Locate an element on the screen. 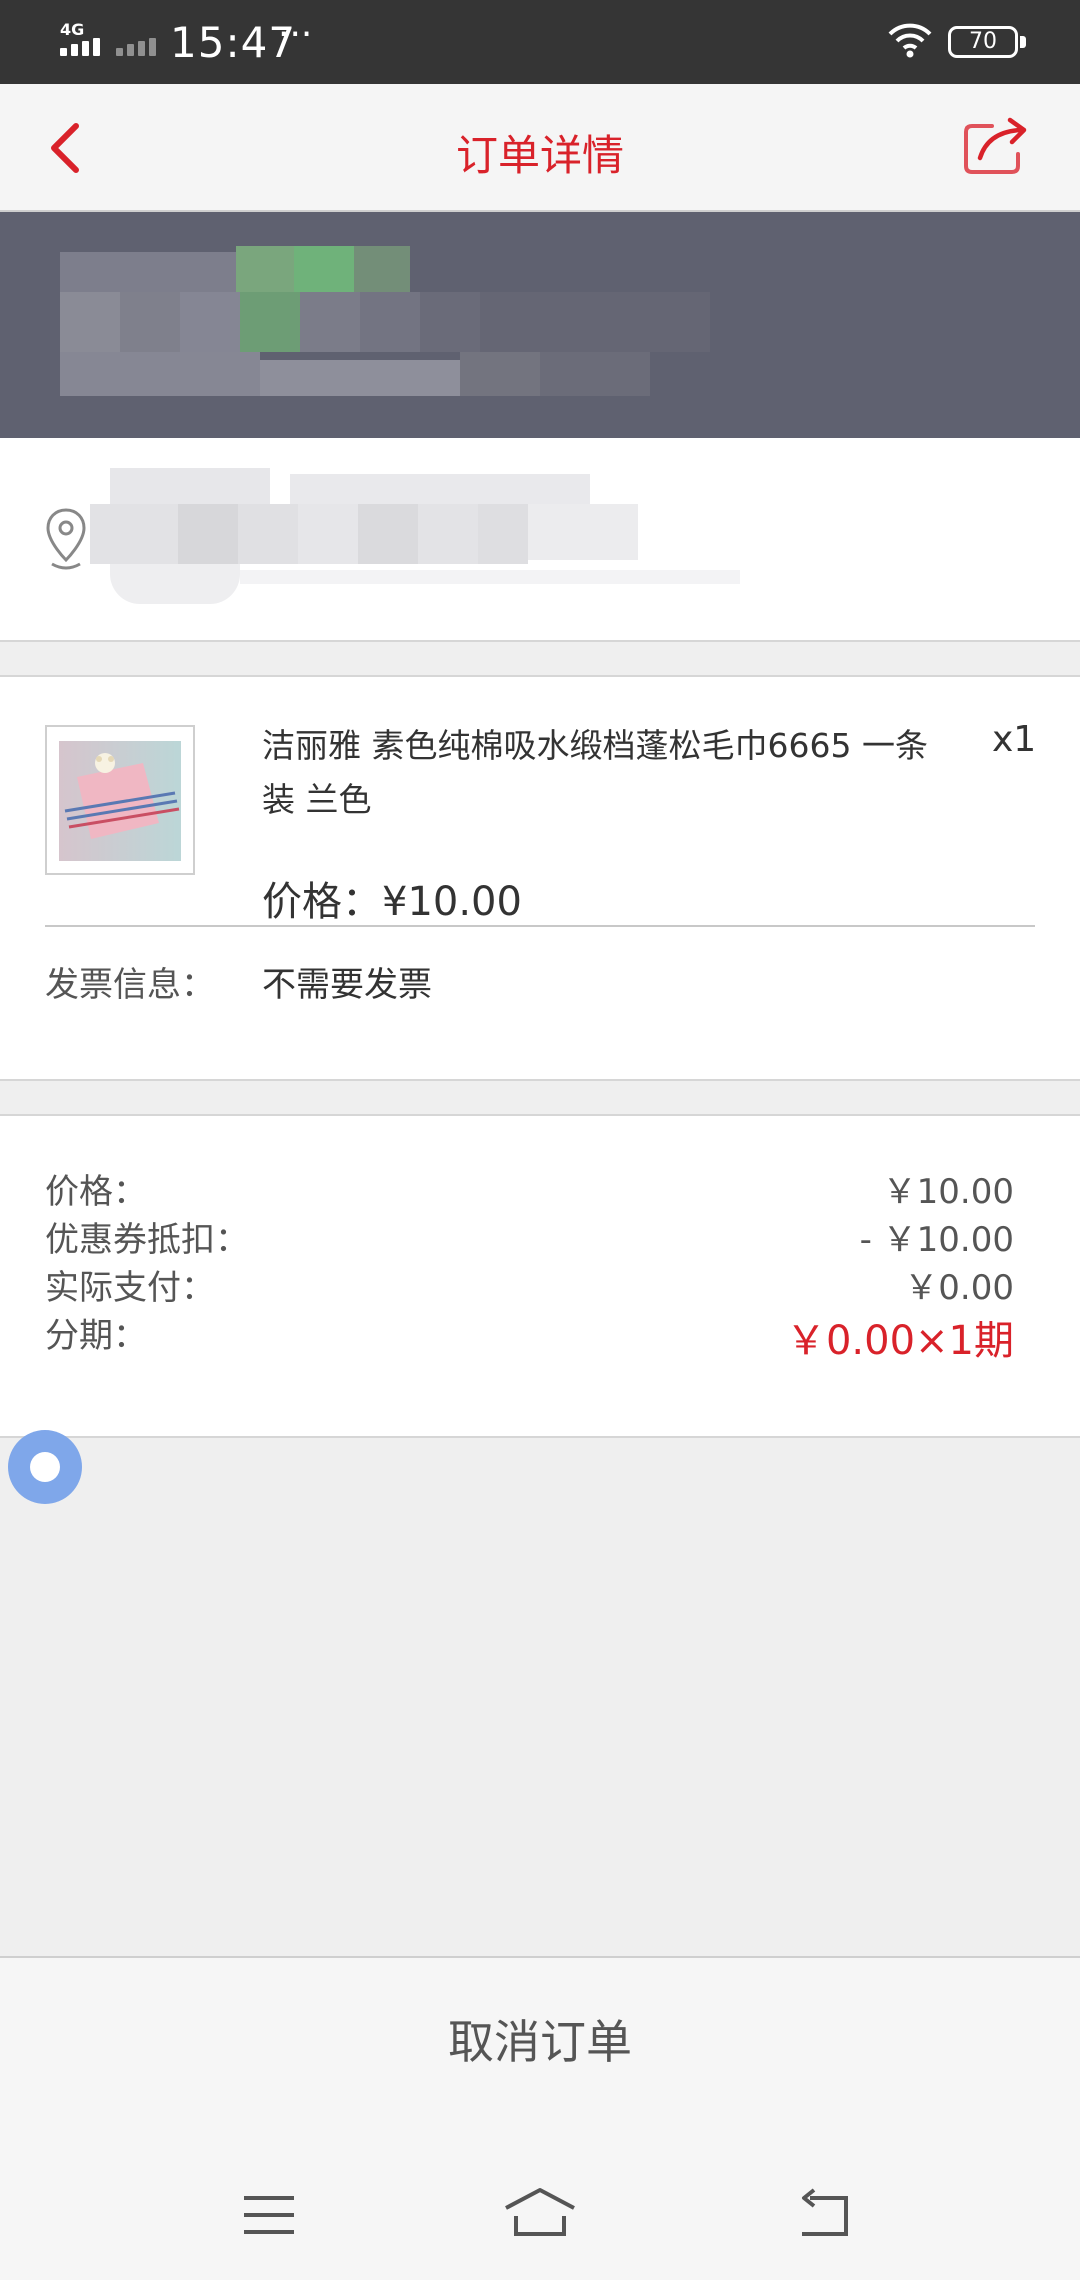 The height and width of the screenshot is (2280, 1080). share-button is located at coordinates (999, 145).